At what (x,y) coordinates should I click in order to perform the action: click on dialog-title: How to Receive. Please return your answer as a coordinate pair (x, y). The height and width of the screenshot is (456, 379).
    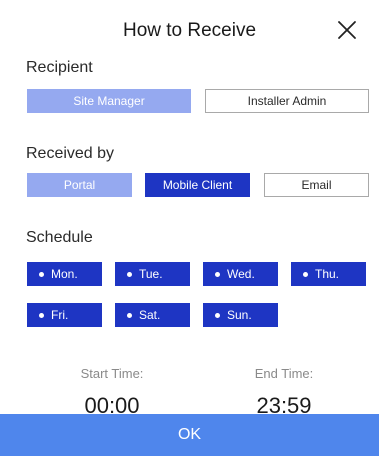
    Looking at the image, I should click on (189, 30).